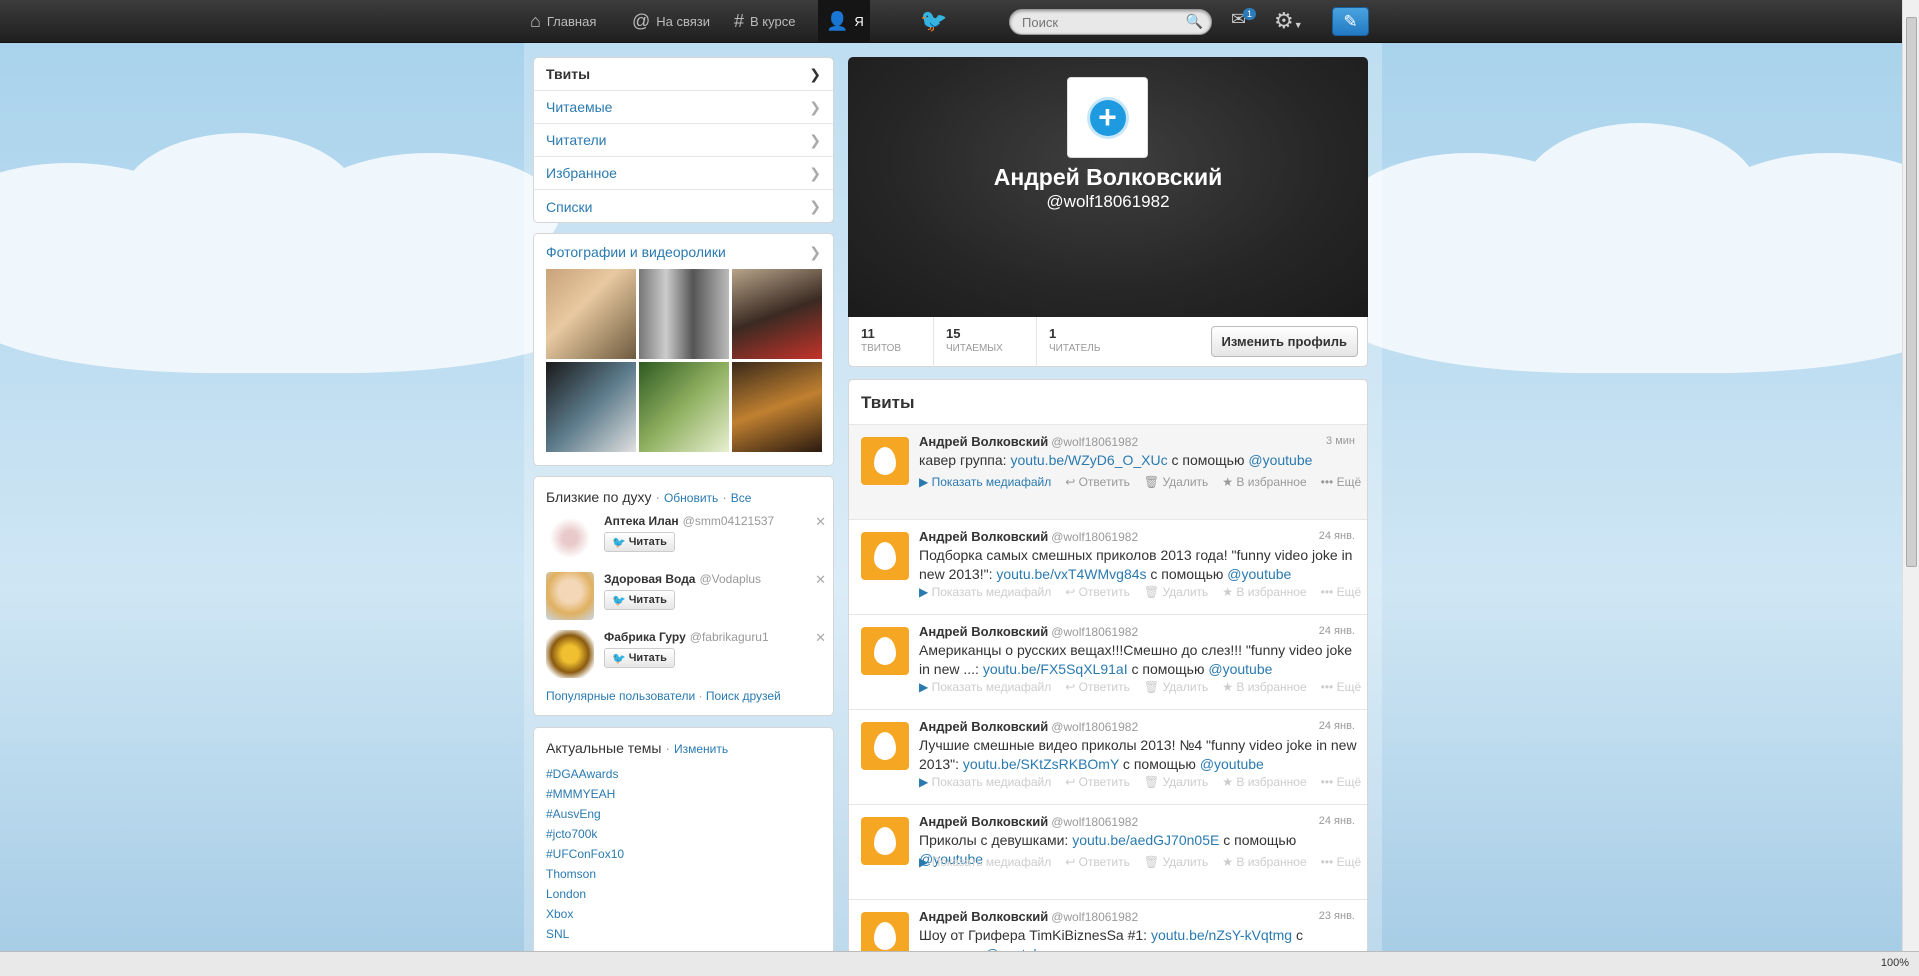  I want to click on zoom-level: 100%, so click(1895, 963).